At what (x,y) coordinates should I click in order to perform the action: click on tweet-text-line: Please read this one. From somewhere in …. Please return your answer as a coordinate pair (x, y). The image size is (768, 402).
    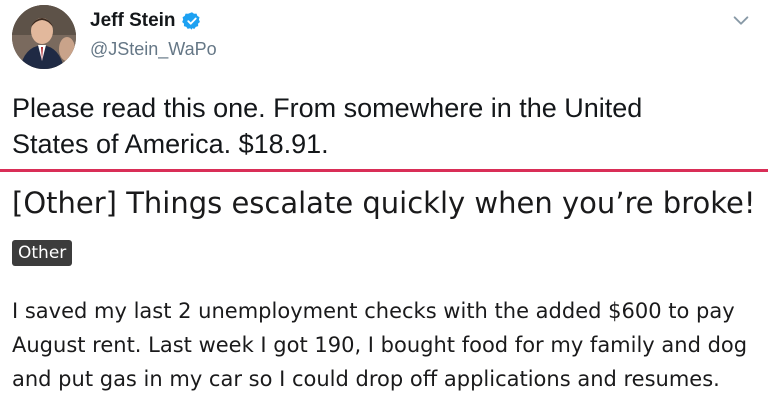
    Looking at the image, I should click on (327, 108).